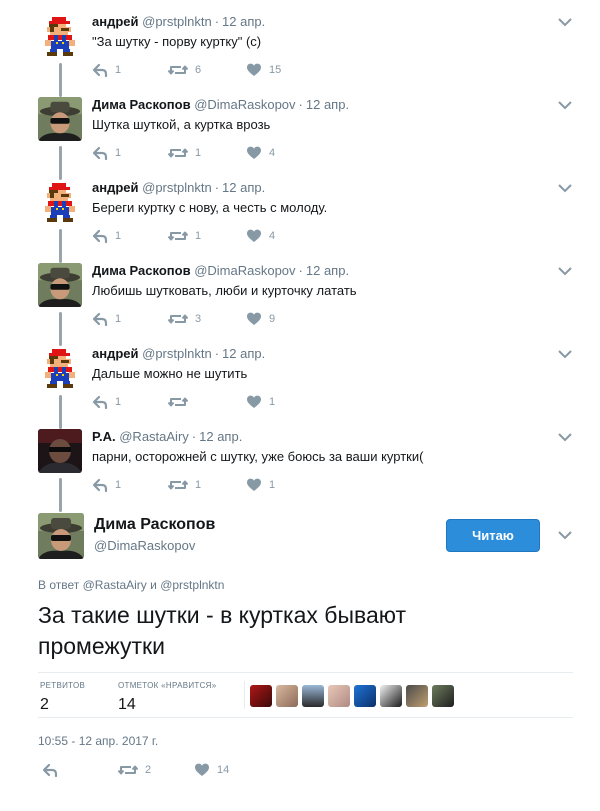  I want to click on reply-count: 1, so click(118, 485).